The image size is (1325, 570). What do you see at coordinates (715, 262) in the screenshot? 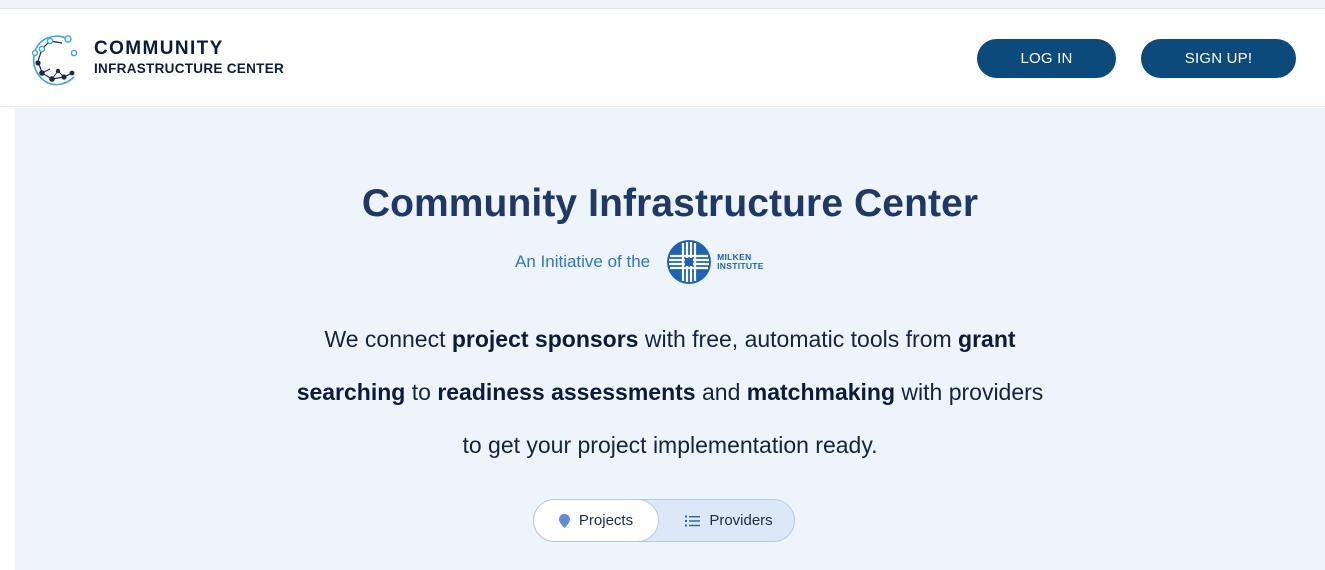
I see `milken-institute-logo: MILKEN INSTITUTE` at bounding box center [715, 262].